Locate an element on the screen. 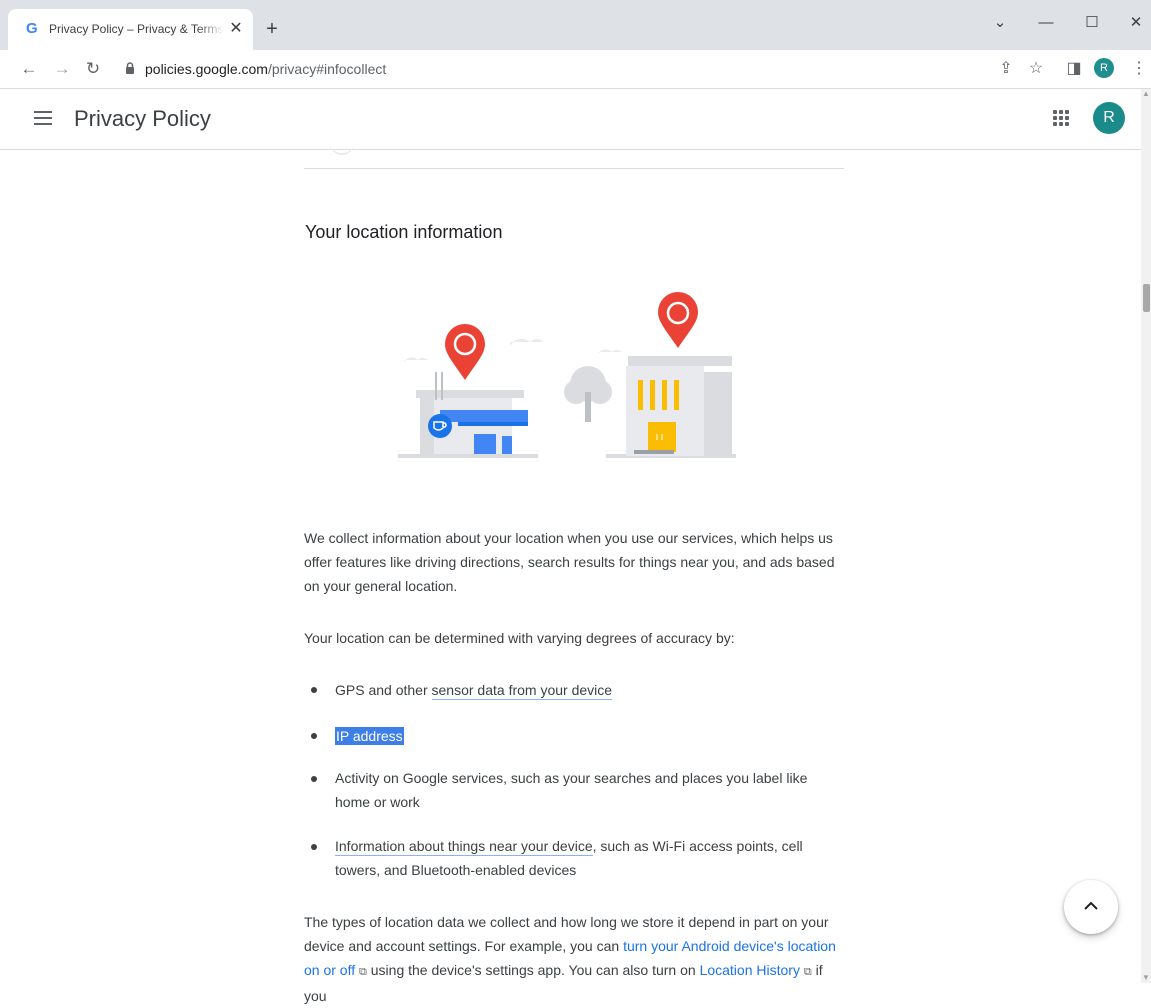 The width and height of the screenshot is (1151, 1008). reload-icon: ↻ is located at coordinates (93, 69).